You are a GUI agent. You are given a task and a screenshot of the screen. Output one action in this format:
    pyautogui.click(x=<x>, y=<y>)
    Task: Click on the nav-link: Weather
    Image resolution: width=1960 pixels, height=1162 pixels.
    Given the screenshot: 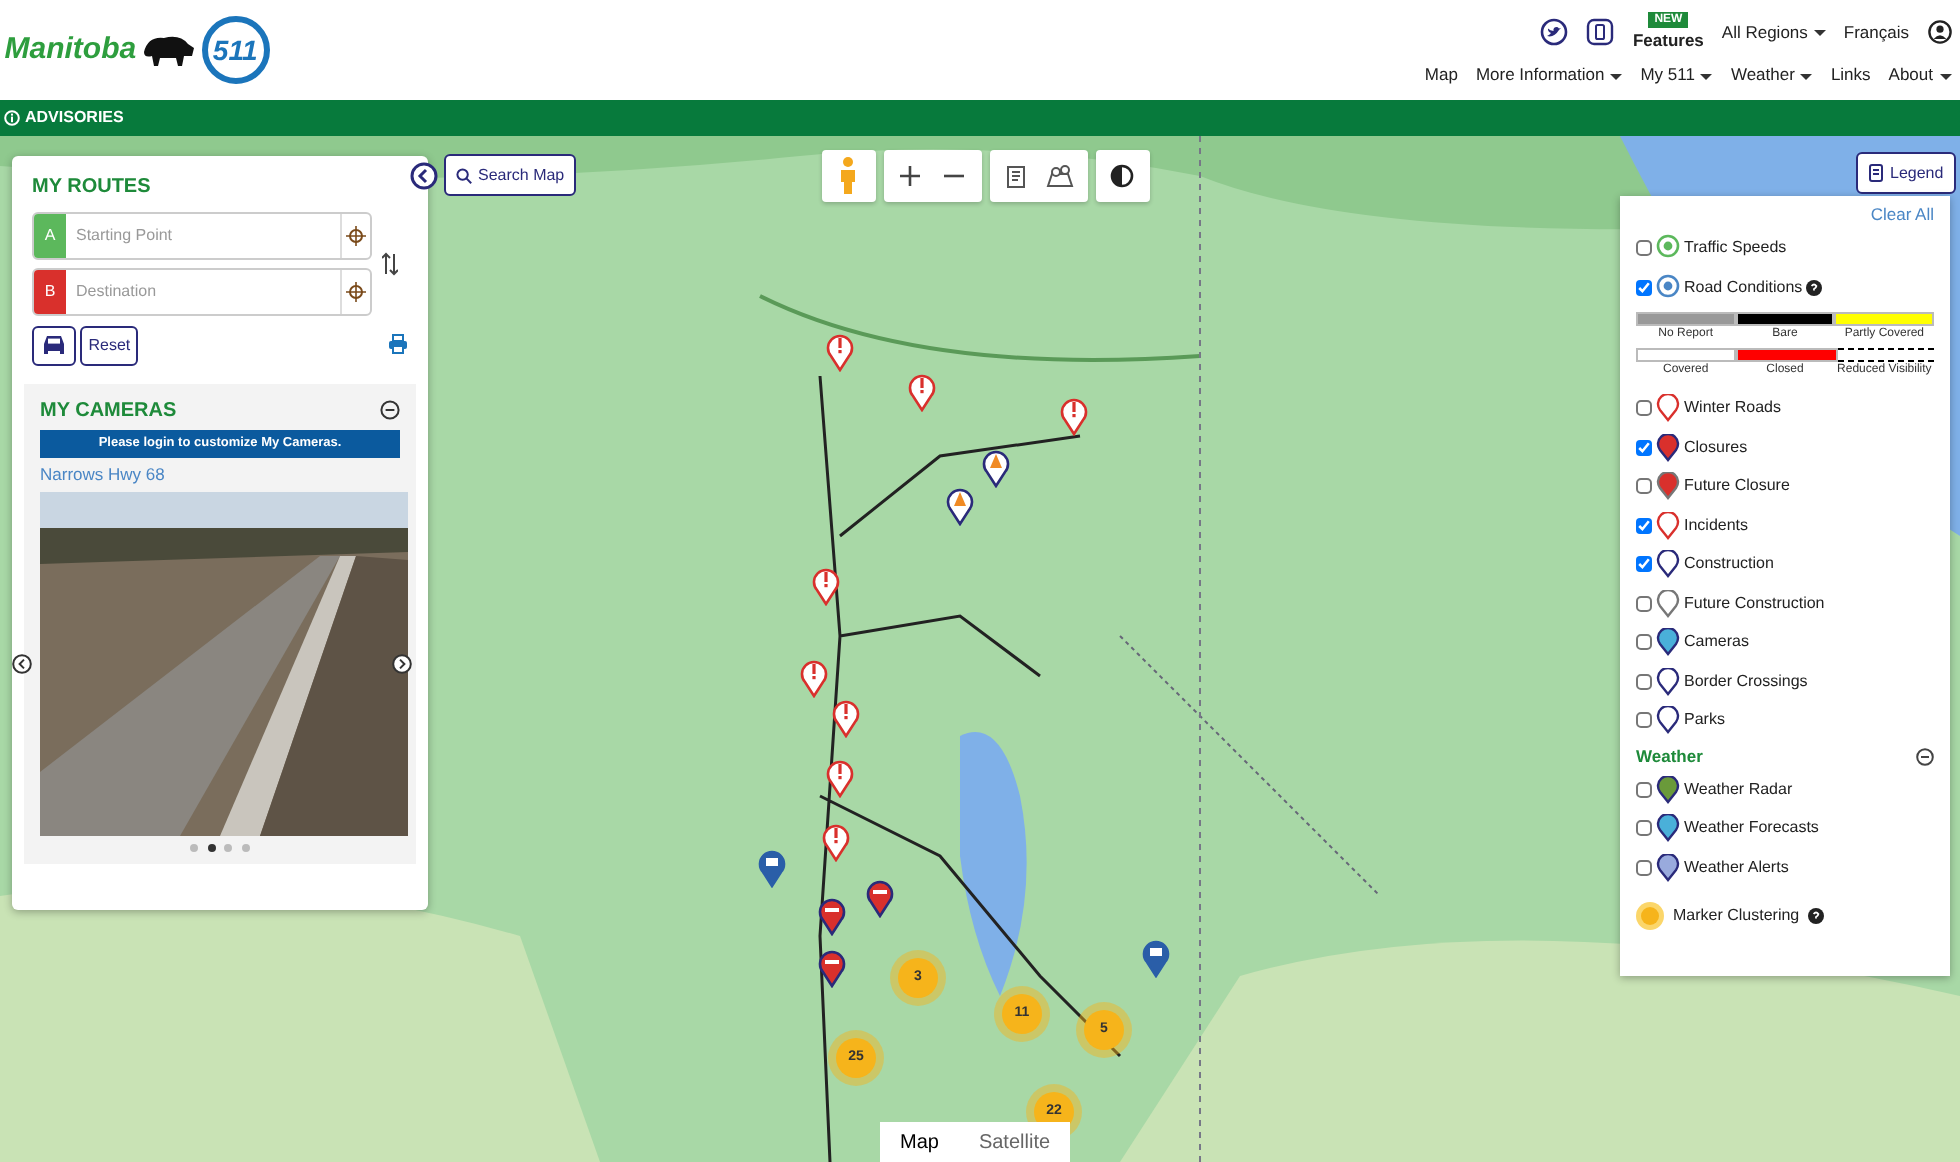 What is the action you would take?
    pyautogui.click(x=1771, y=75)
    